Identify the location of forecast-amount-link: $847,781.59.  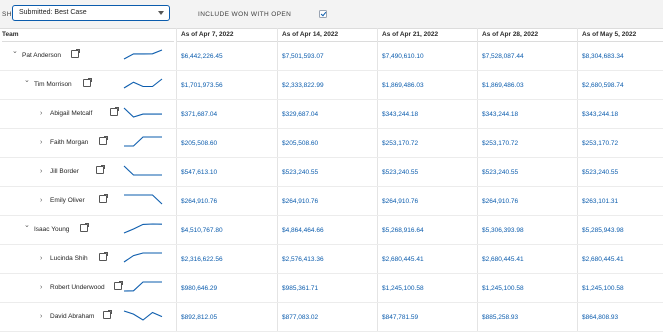
(400, 317).